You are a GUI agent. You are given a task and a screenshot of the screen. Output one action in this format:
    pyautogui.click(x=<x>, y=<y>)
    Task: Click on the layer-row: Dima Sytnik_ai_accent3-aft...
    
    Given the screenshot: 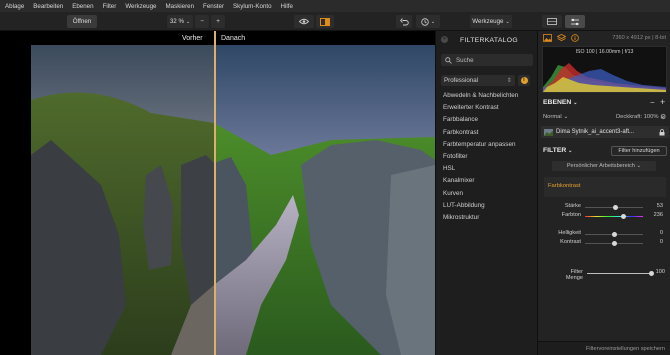 What is the action you would take?
    pyautogui.click(x=605, y=132)
    